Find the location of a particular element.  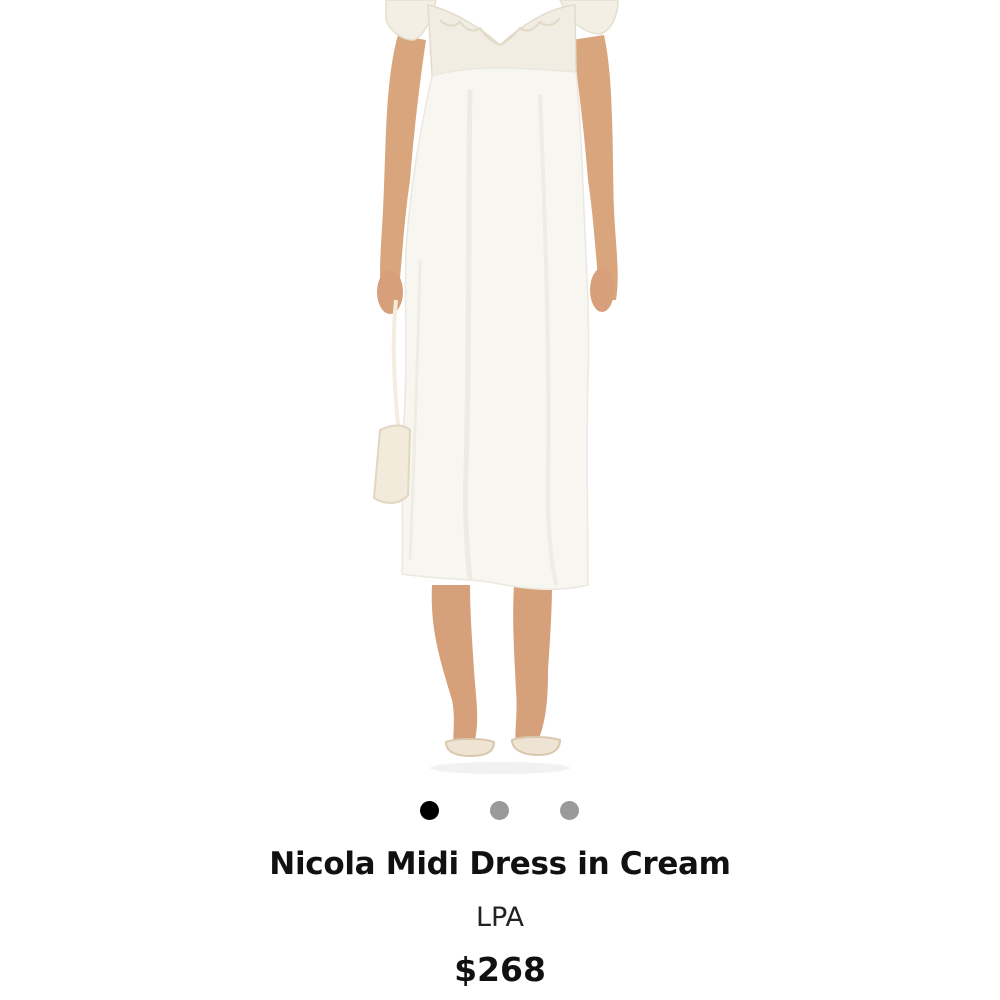

handbag is located at coordinates (392, 464).